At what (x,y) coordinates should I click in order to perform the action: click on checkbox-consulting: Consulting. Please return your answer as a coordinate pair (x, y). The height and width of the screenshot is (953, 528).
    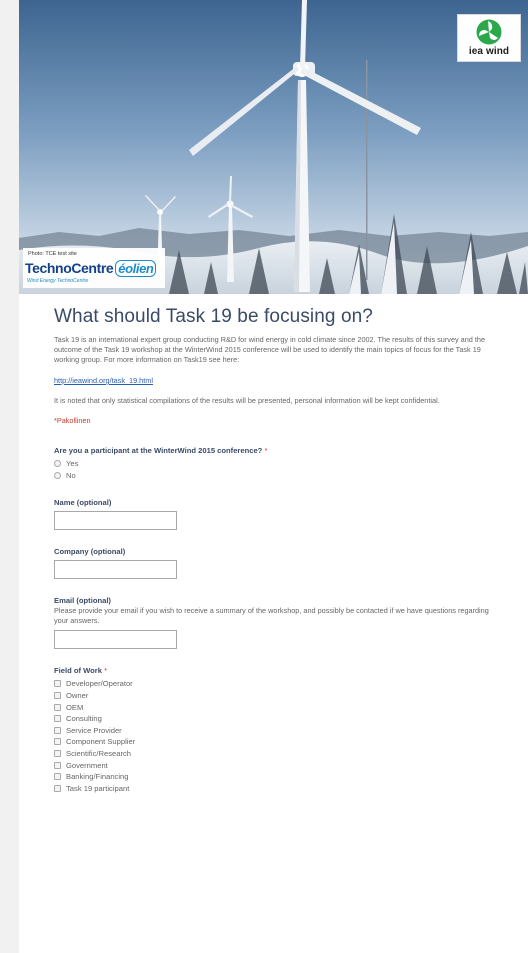
    Looking at the image, I should click on (279, 719).